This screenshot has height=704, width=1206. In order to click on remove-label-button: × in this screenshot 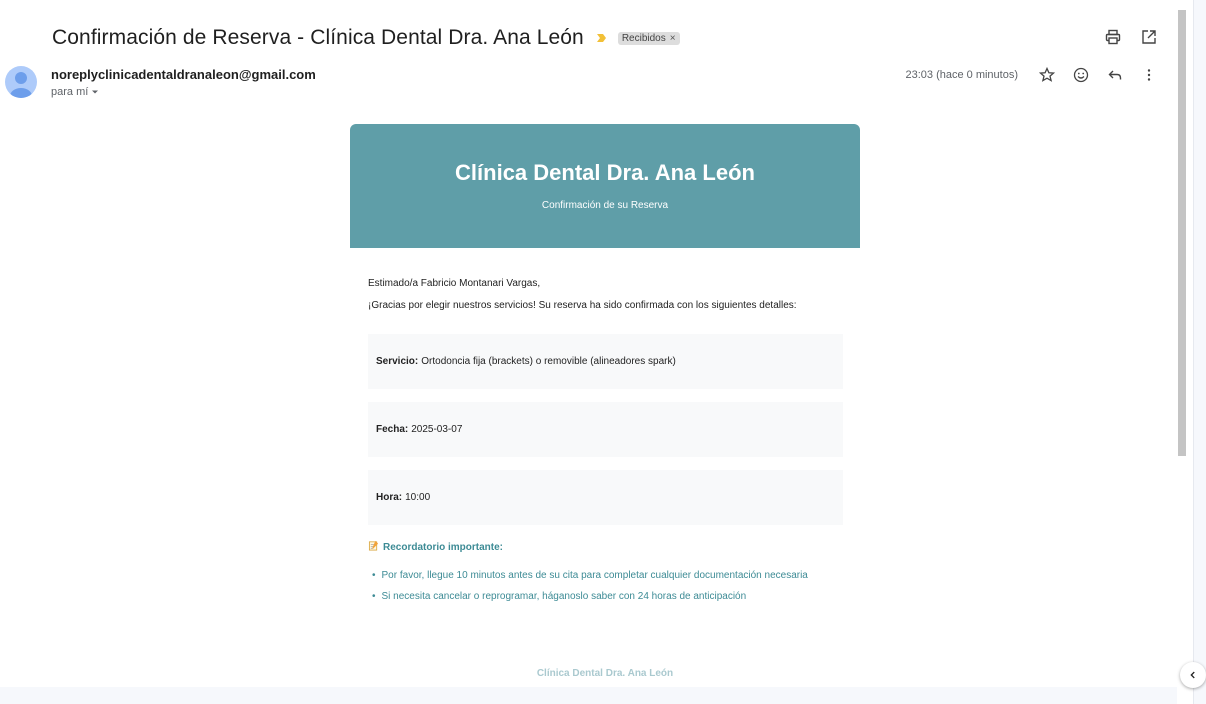, I will do `click(673, 38)`.